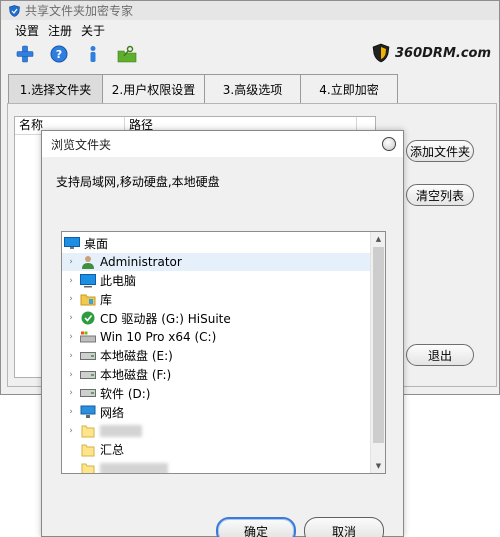 The image size is (500, 537). I want to click on tree-node-label: CD 驱动器 (G:) HiSuite, so click(165, 318).